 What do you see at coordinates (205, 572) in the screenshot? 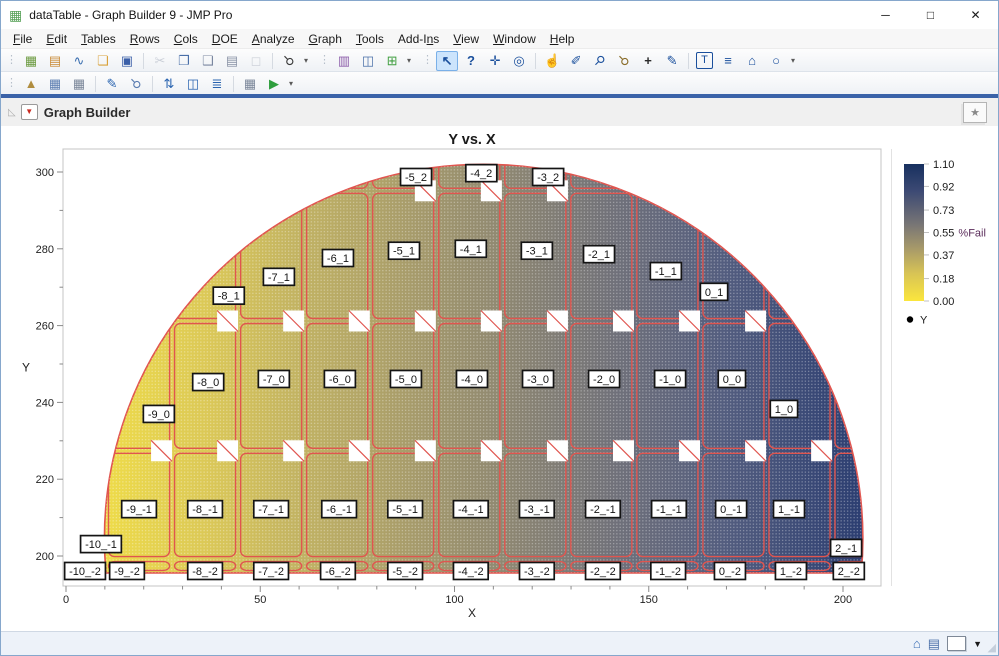
I see `die-label: -8_-2` at bounding box center [205, 572].